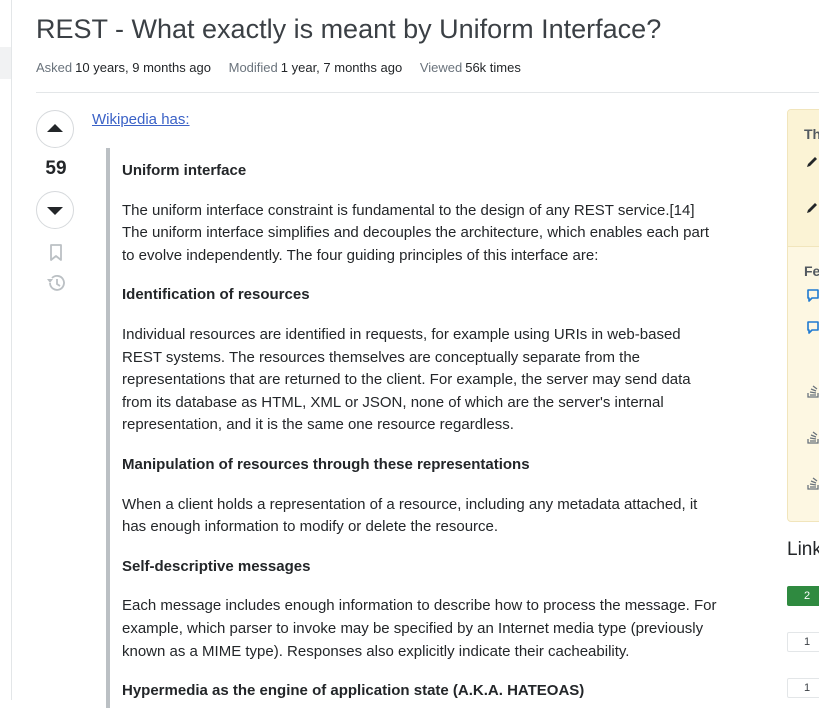 The image size is (819, 708). I want to click on intro-text: Wikipedia has:, so click(141, 119).